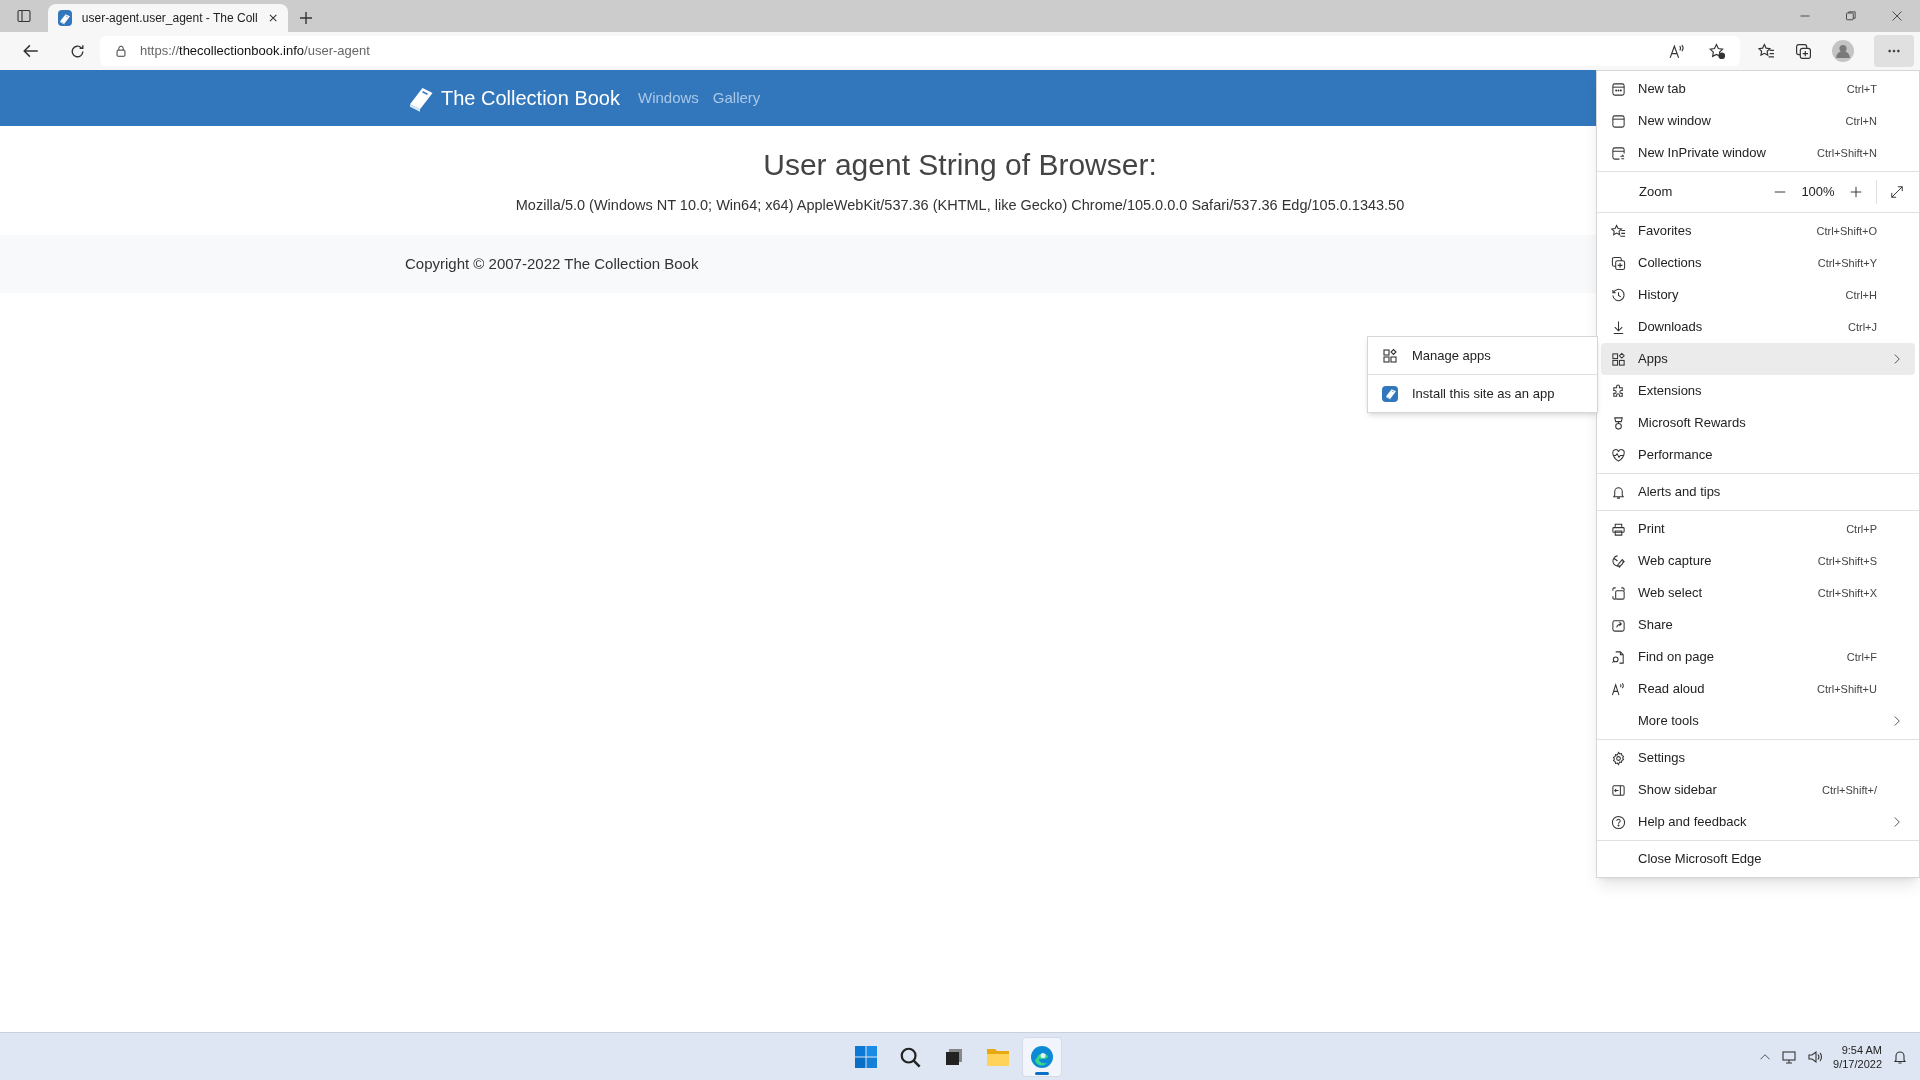  What do you see at coordinates (1618, 492) in the screenshot?
I see `bell-icon` at bounding box center [1618, 492].